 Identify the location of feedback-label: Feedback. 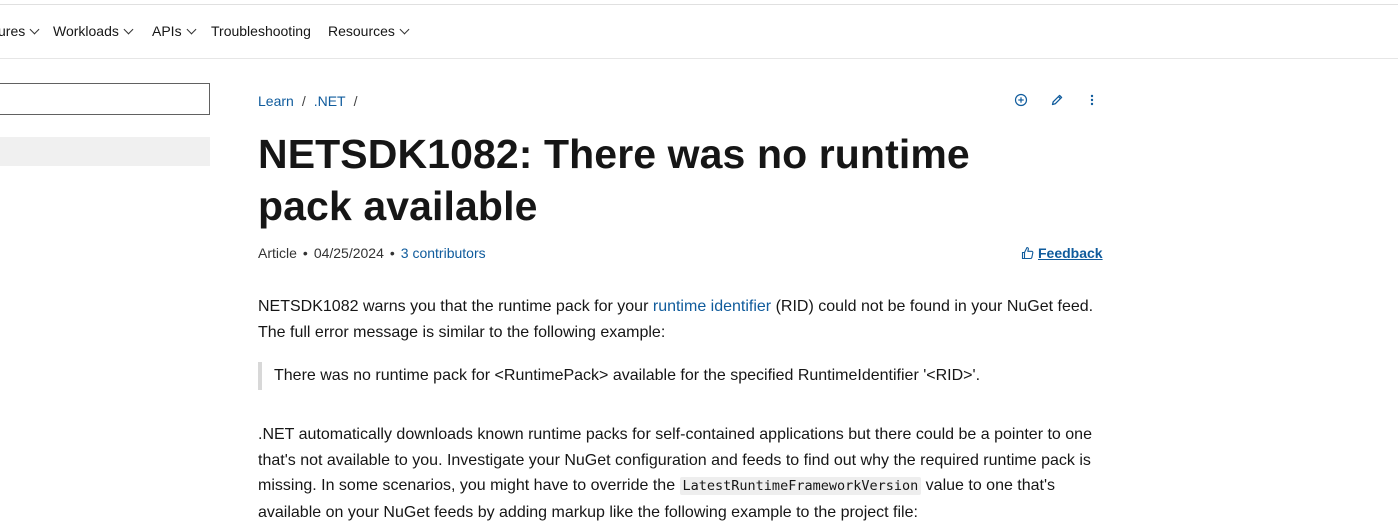
(1070, 253).